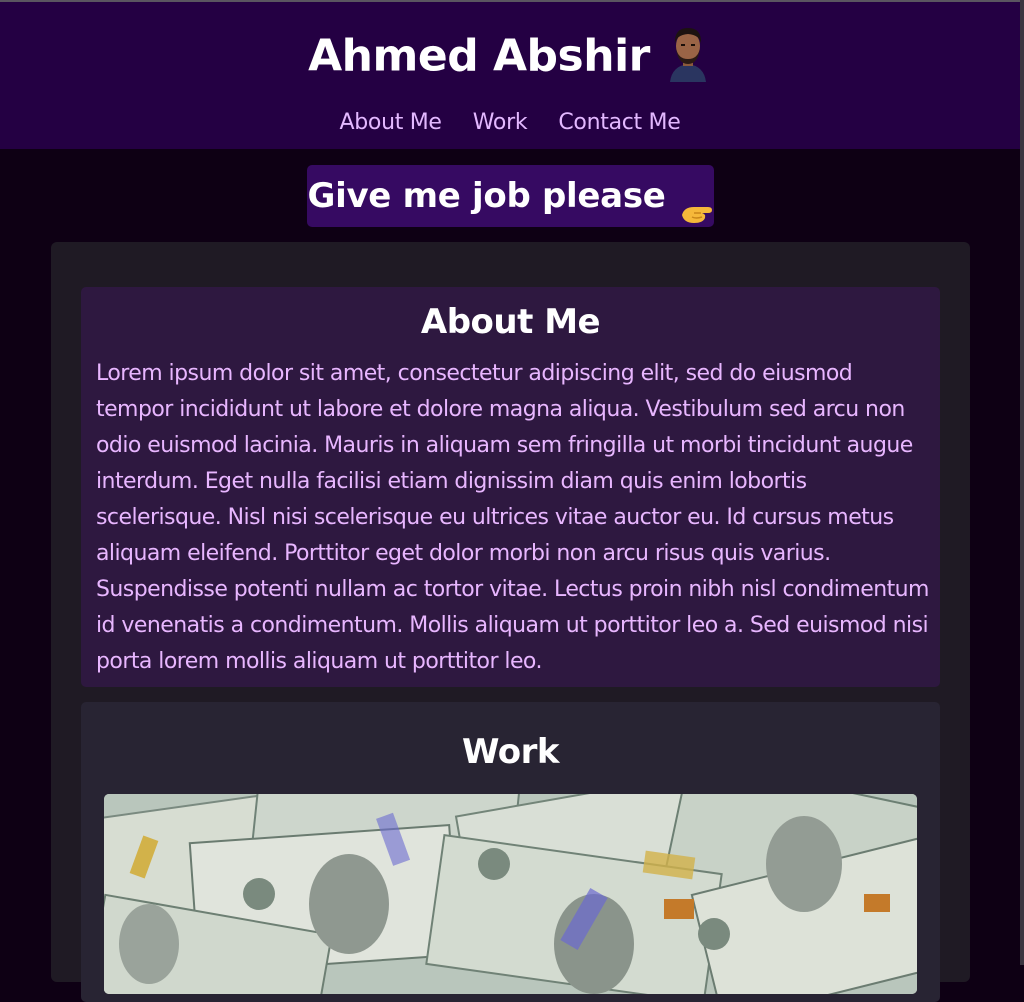 The height and width of the screenshot is (1002, 1024). I want to click on title-row: Ahmed Abshir, so click(510, 55).